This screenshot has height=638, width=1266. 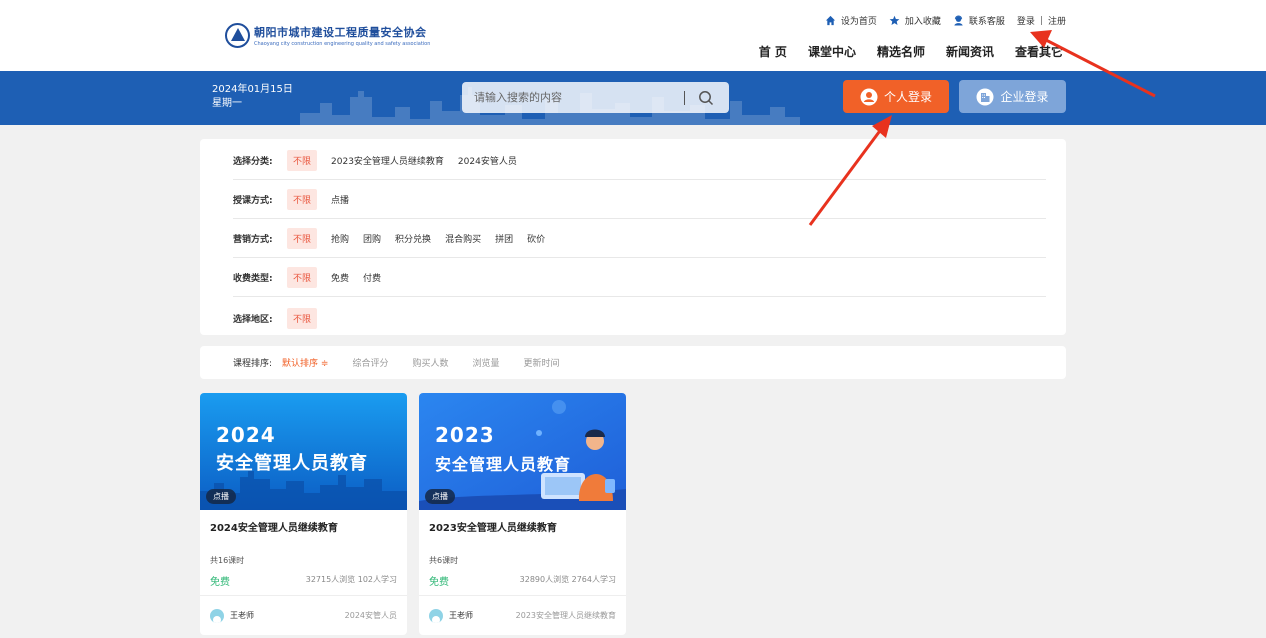 What do you see at coordinates (504, 238) in the screenshot?
I see `filter-option: 拼团` at bounding box center [504, 238].